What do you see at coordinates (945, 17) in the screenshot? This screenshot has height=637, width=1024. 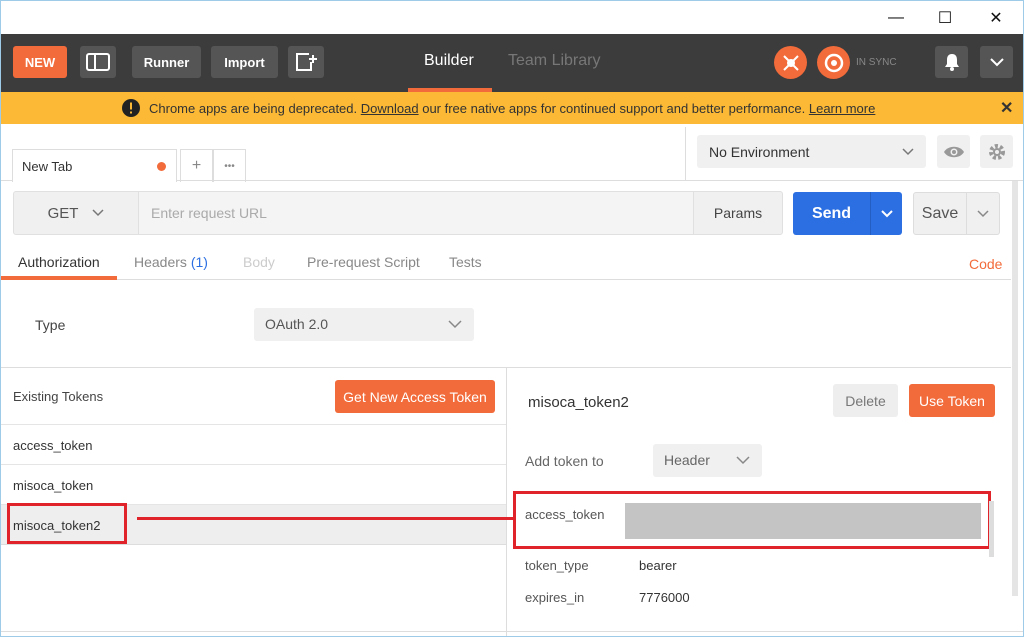 I see `maximize-button: ☐` at bounding box center [945, 17].